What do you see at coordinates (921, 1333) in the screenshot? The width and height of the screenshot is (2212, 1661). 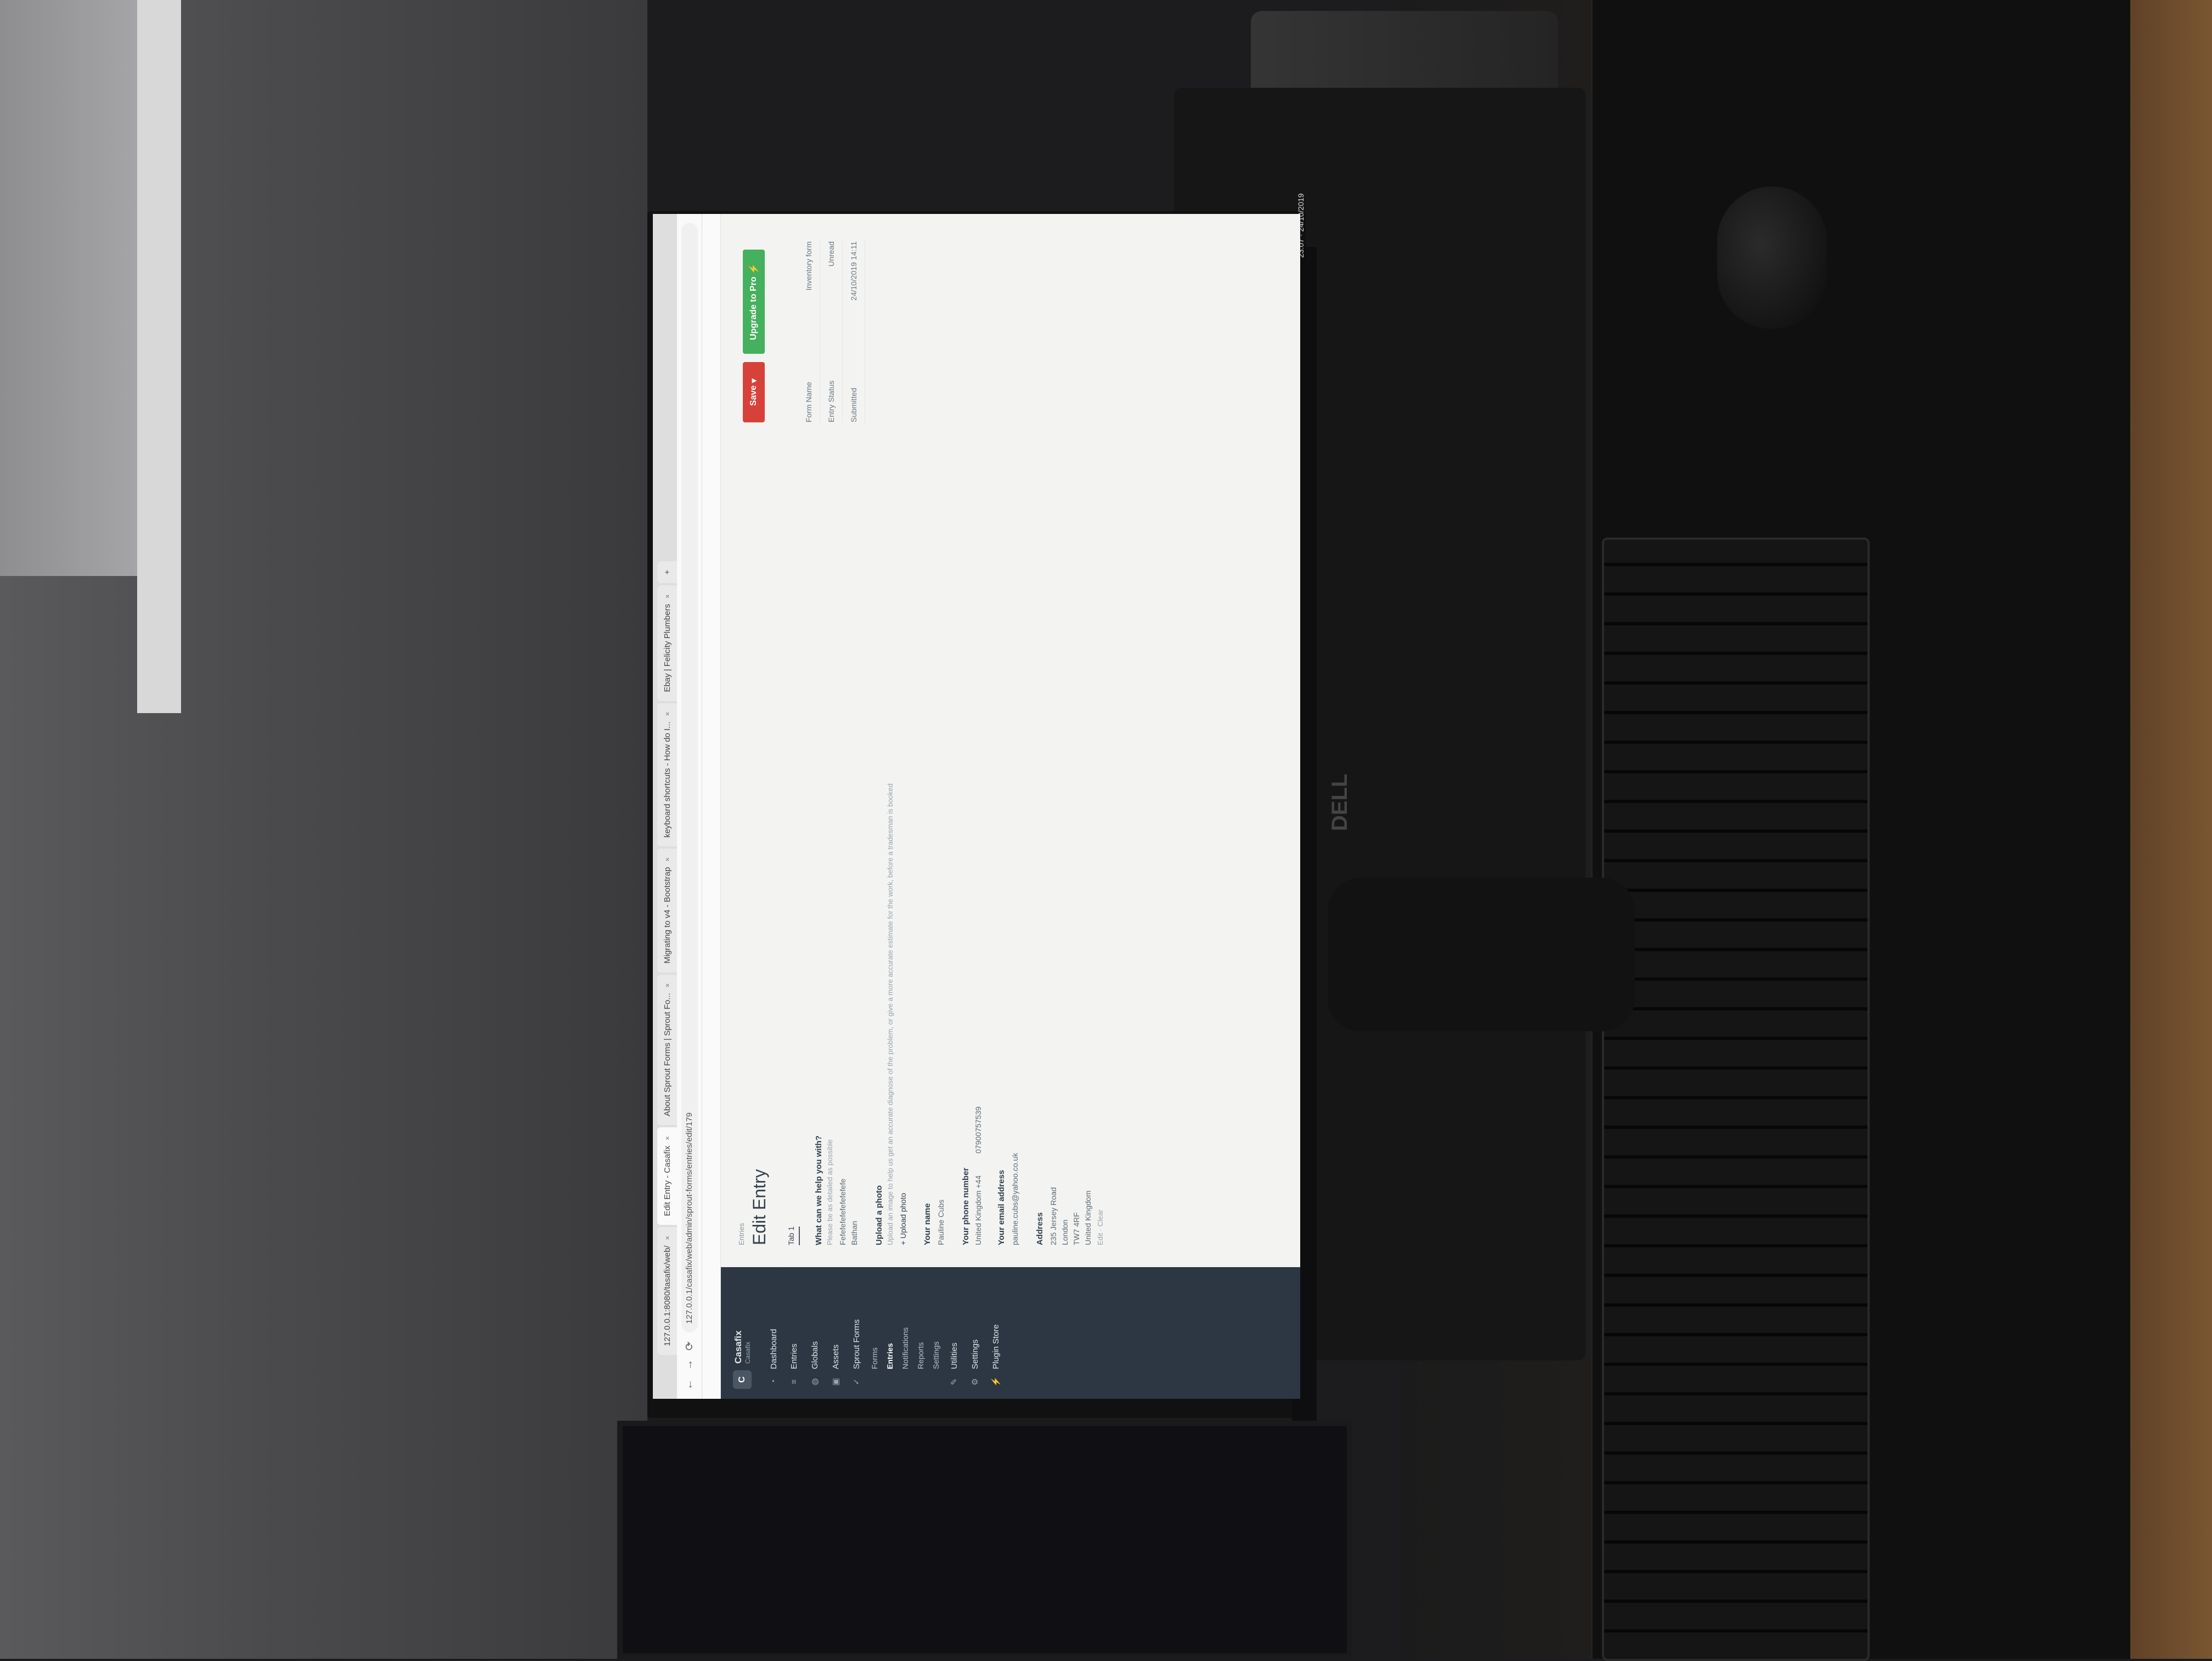 I see `sidebar-subitem-reports: Reports` at bounding box center [921, 1333].